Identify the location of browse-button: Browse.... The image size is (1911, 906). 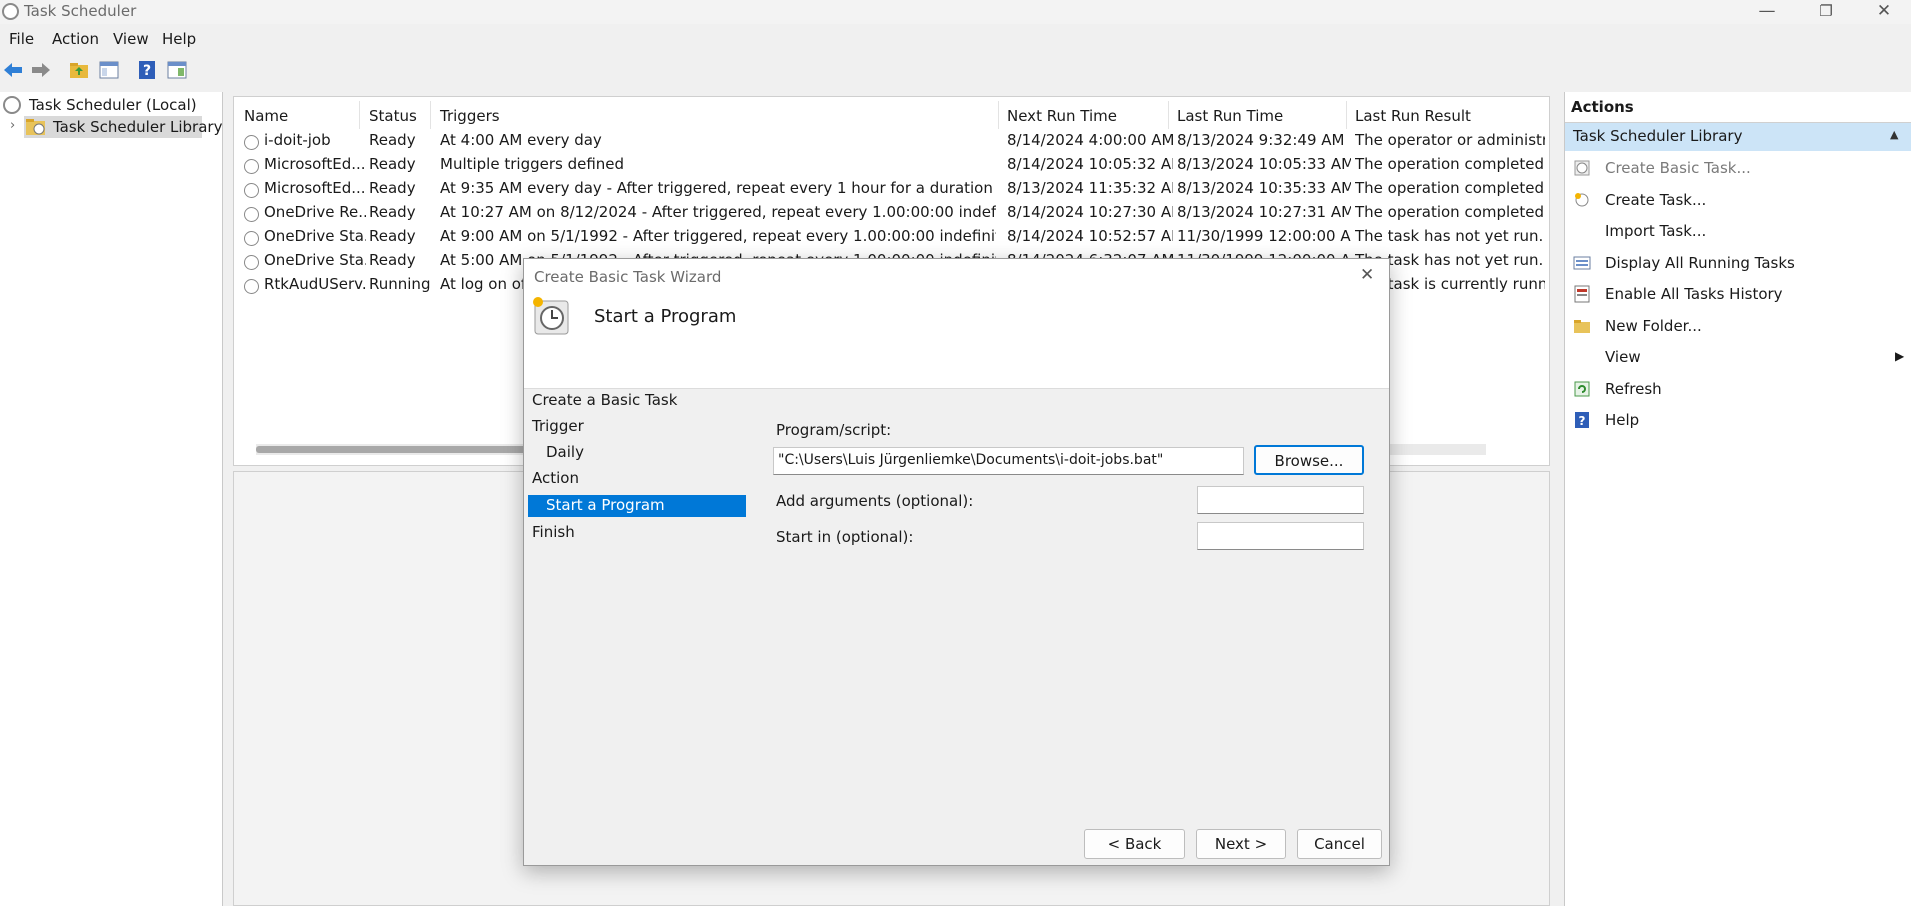
(1309, 460).